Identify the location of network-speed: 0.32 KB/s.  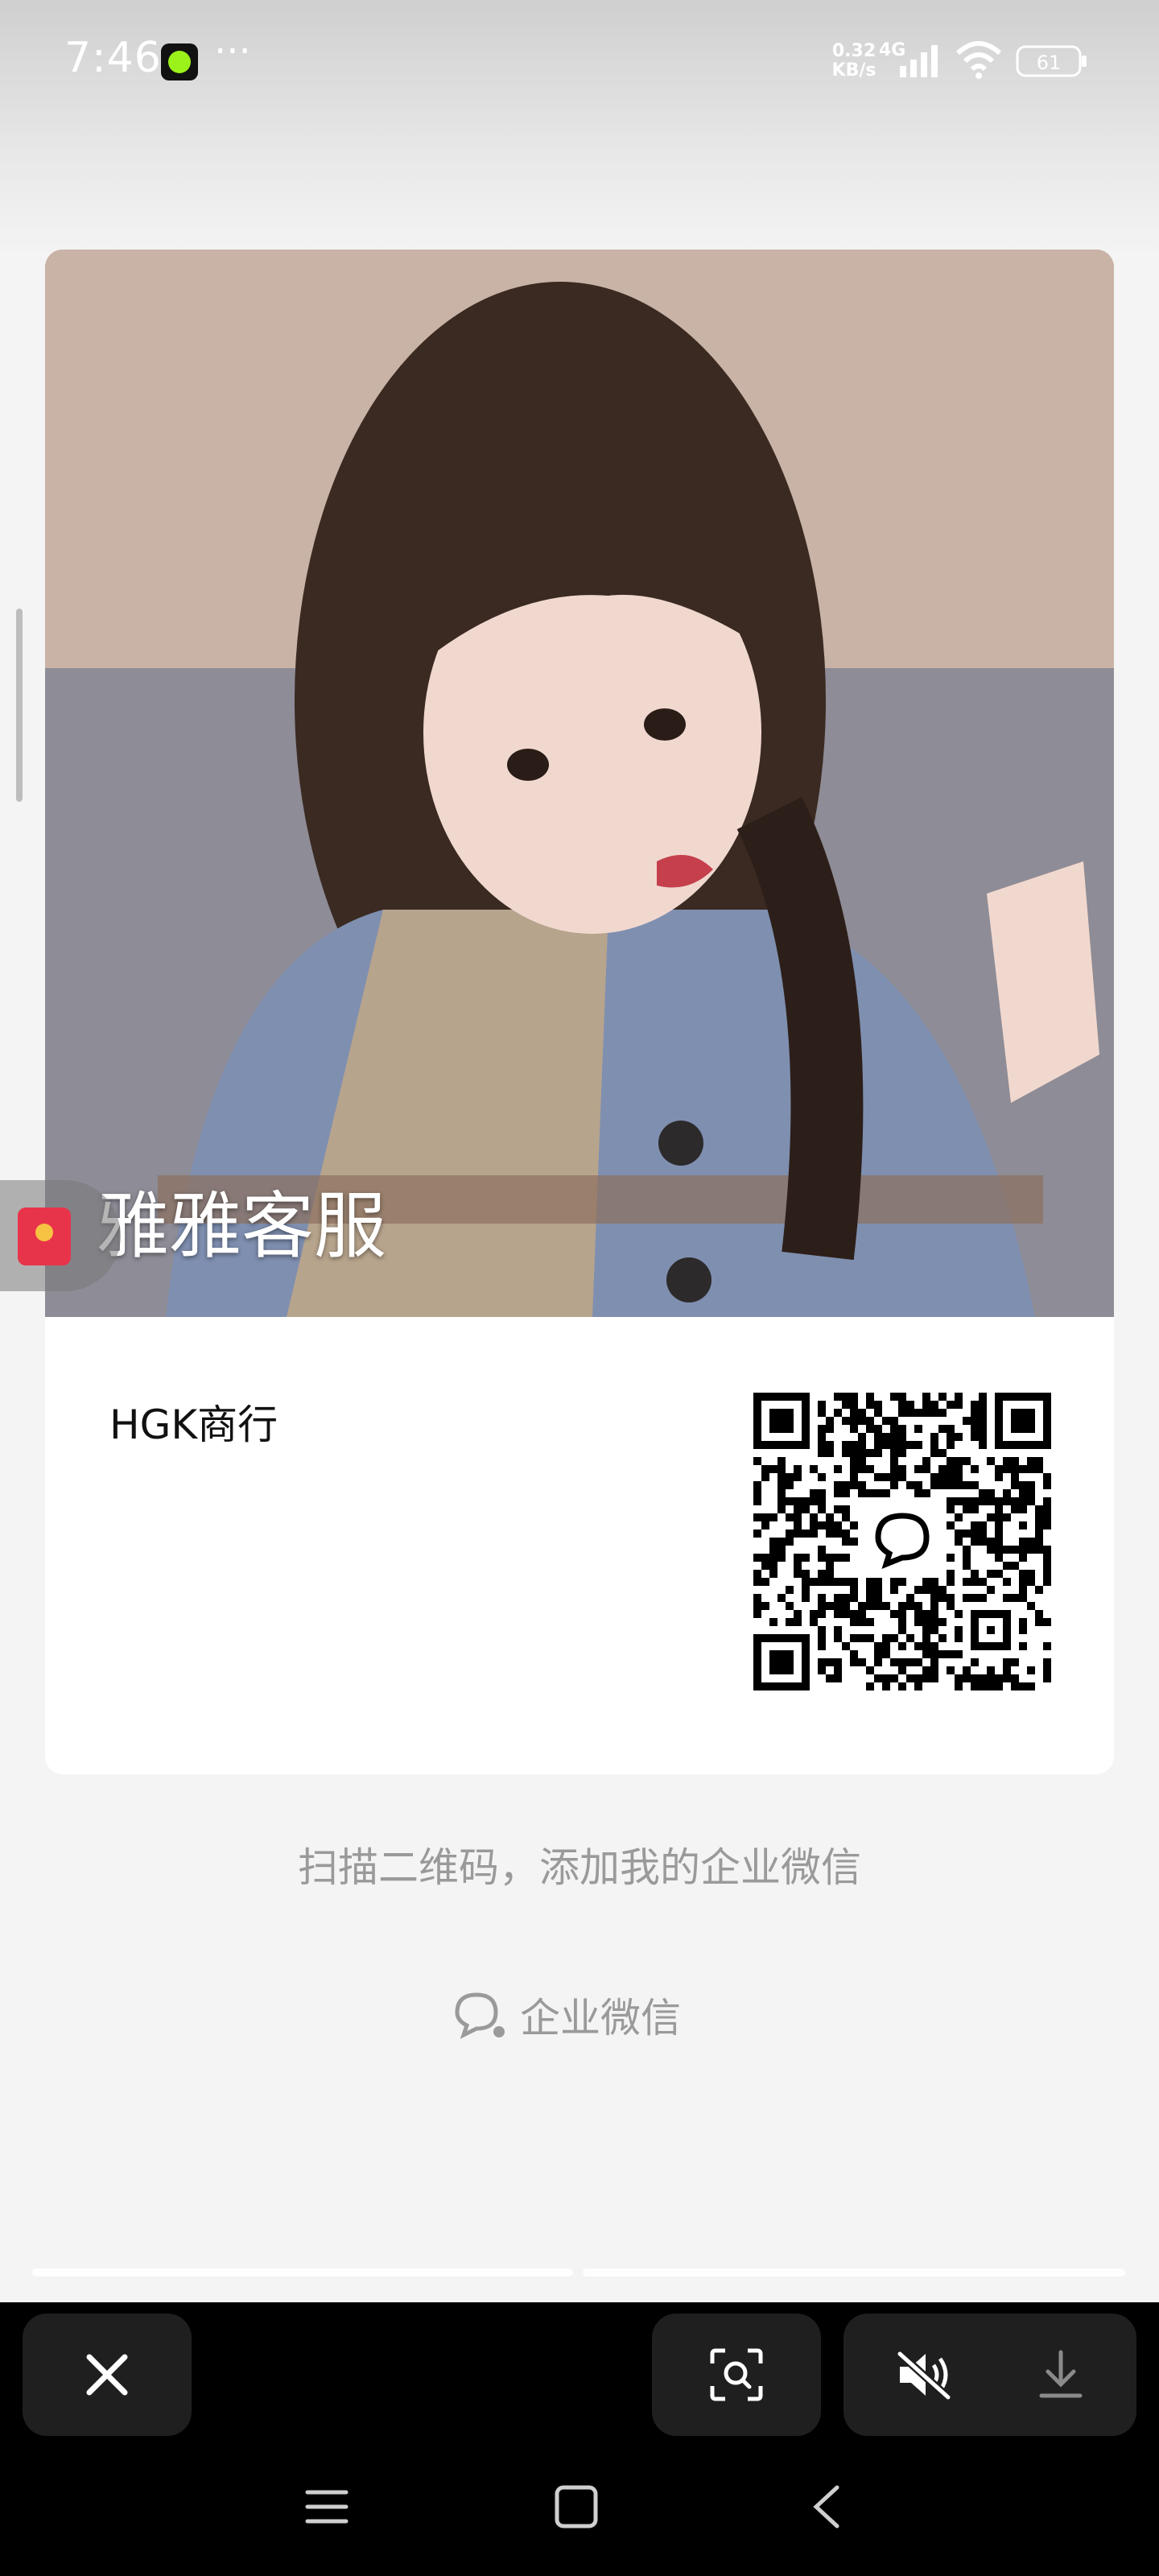
(854, 61).